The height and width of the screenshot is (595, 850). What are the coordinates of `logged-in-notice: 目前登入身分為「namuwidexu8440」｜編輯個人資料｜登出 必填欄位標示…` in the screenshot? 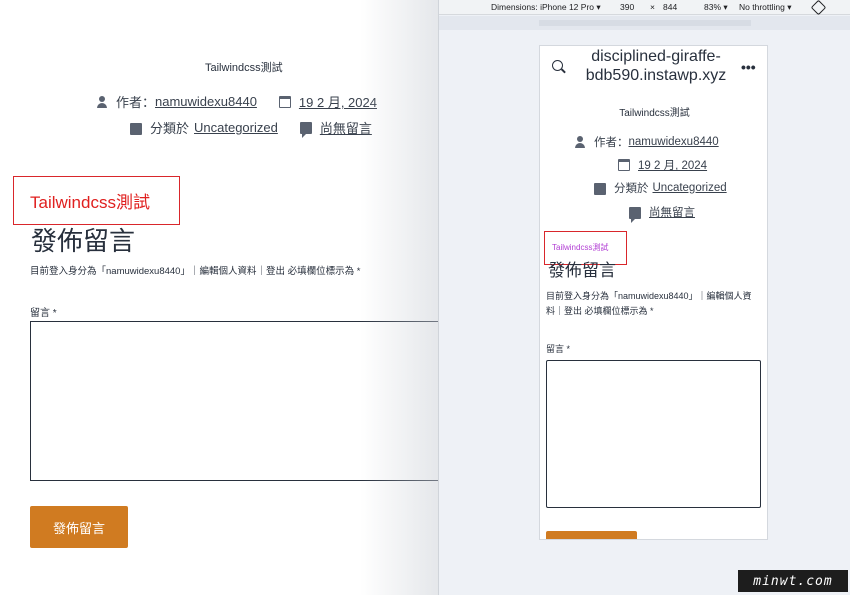 It's located at (195, 271).